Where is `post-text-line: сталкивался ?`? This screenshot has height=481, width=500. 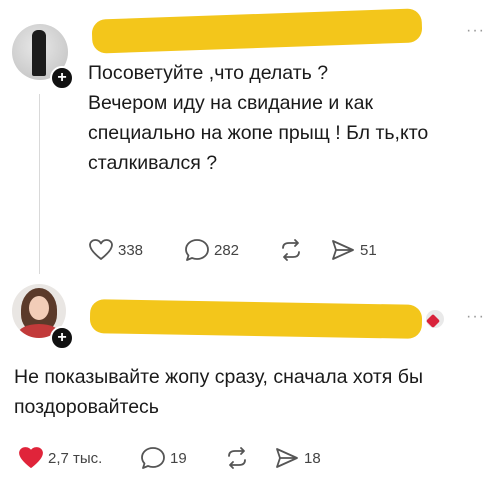 post-text-line: сталкивался ? is located at coordinates (153, 163).